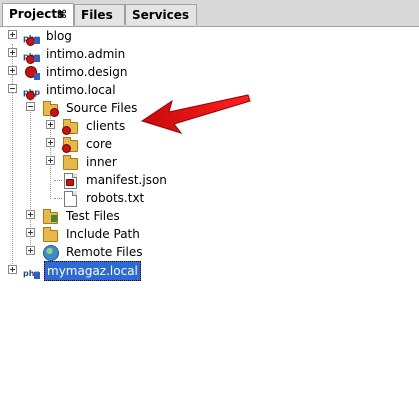  Describe the element at coordinates (50, 252) in the screenshot. I see `globe-icon` at that location.